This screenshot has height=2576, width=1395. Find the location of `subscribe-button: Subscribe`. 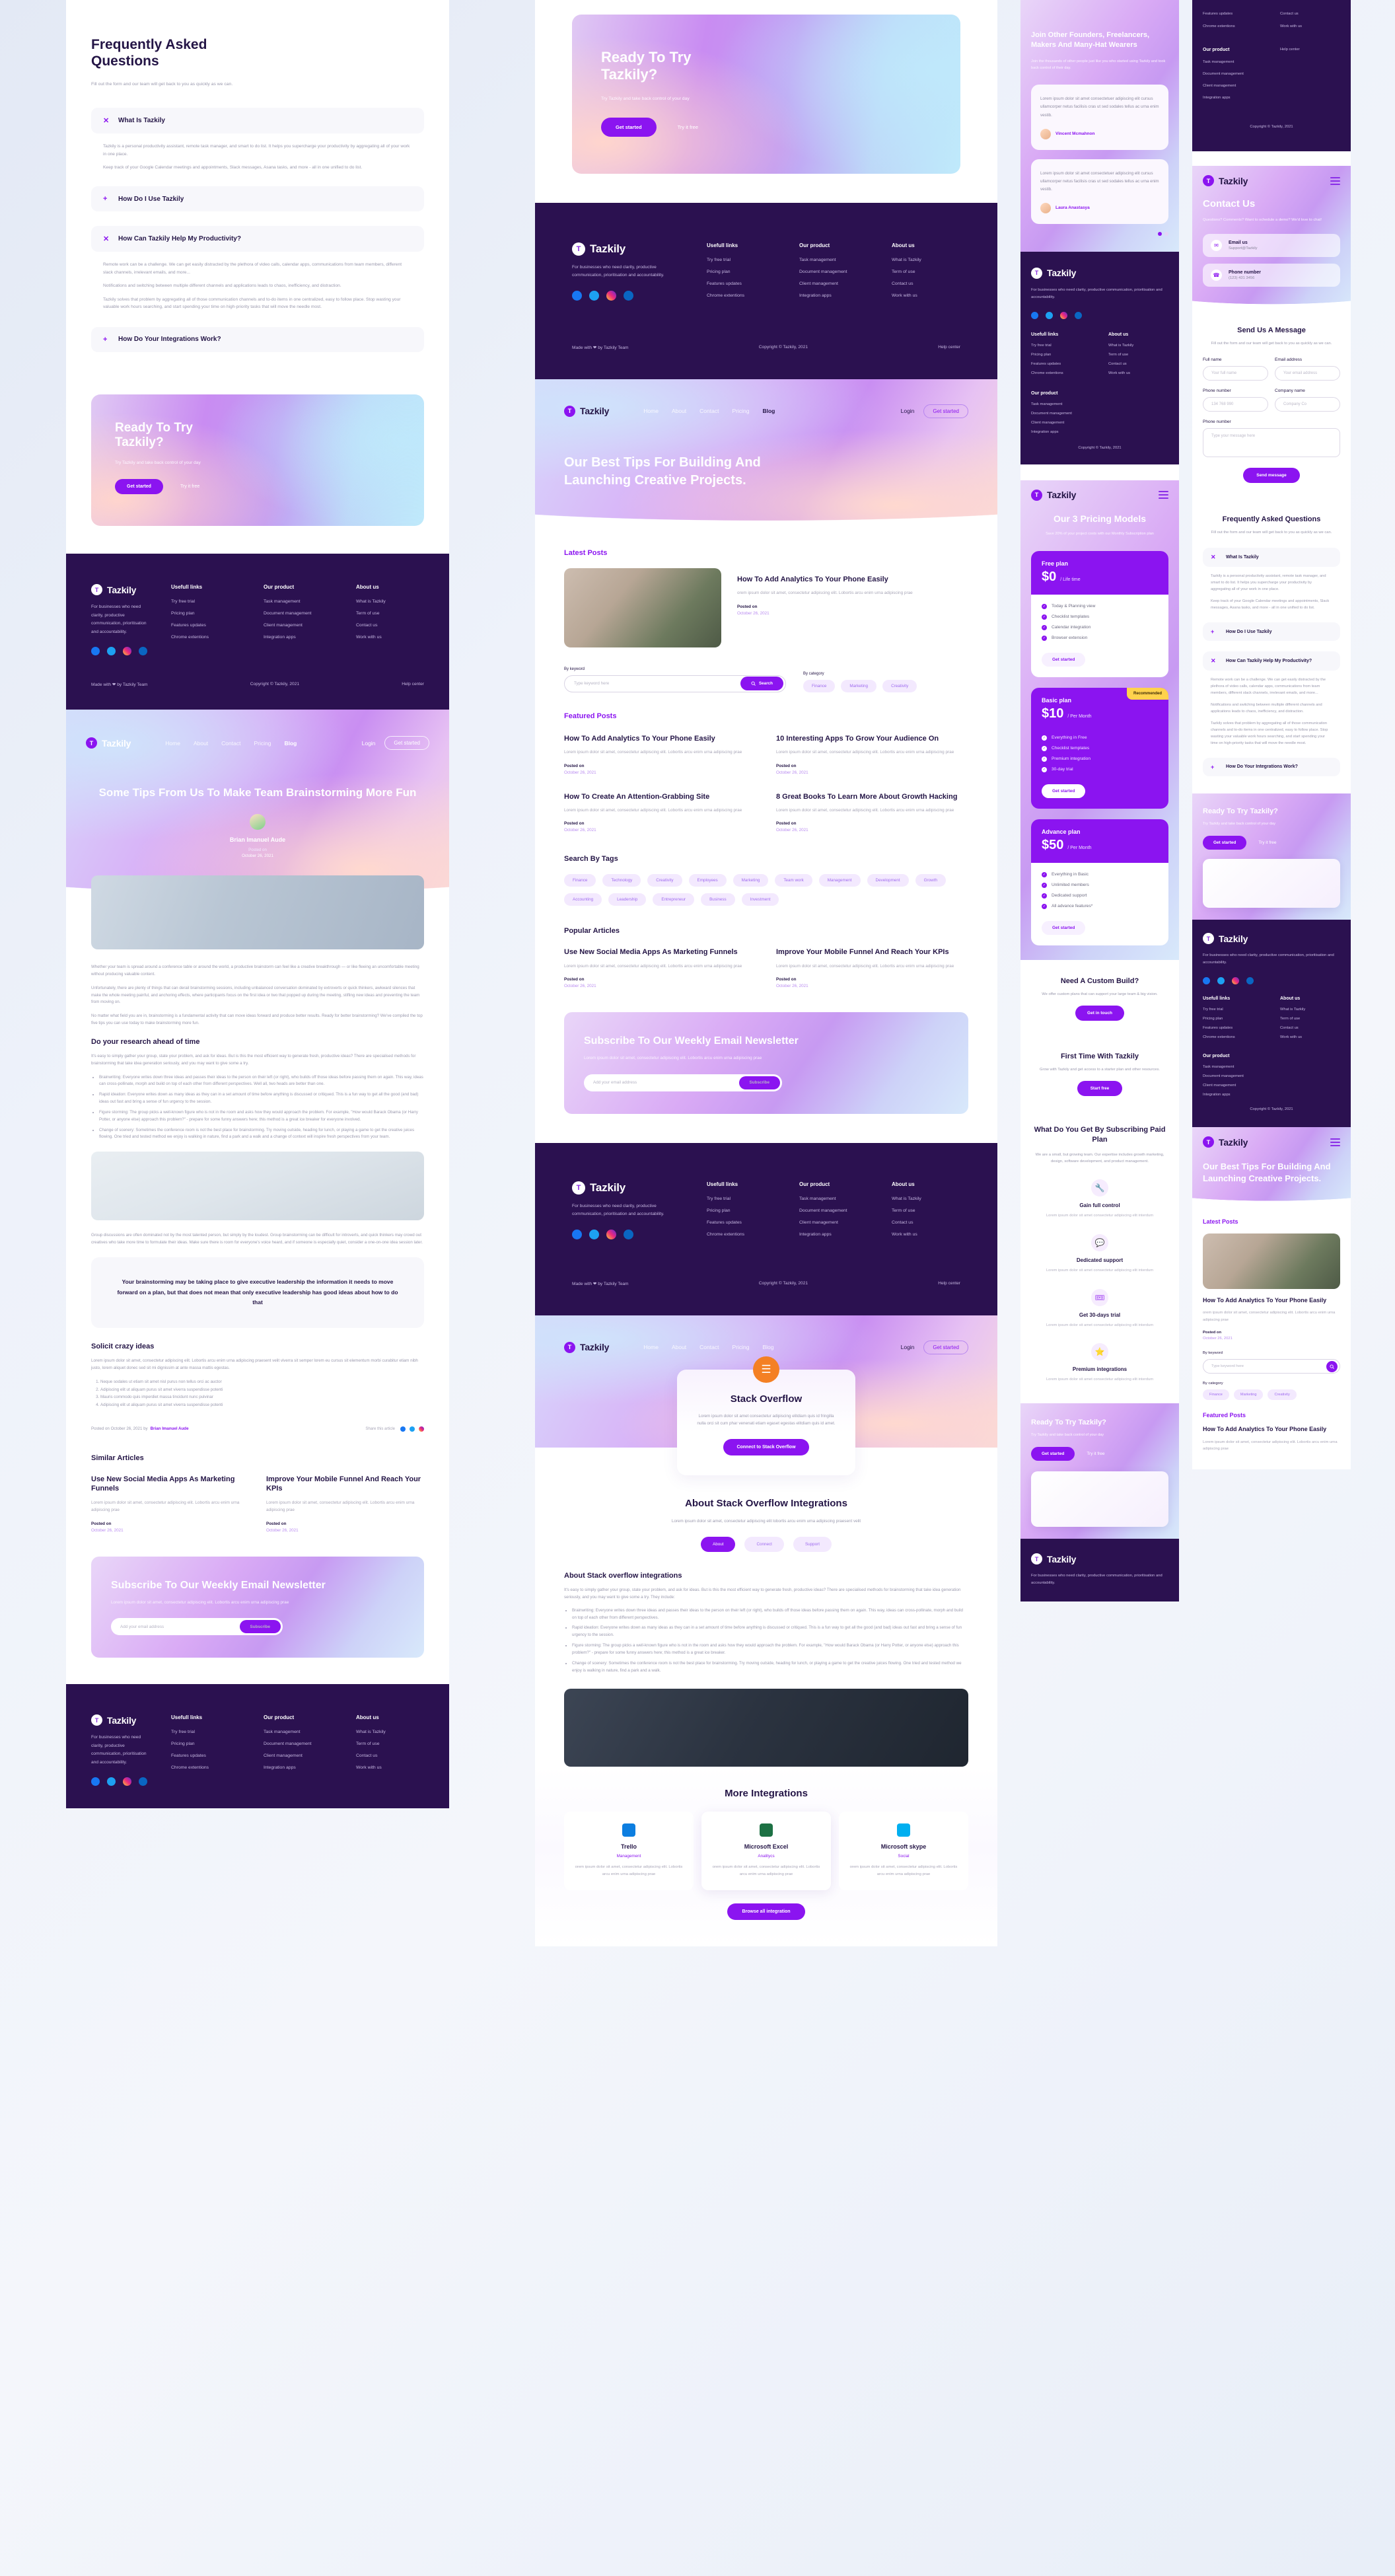

subscribe-button: Subscribe is located at coordinates (260, 1627).